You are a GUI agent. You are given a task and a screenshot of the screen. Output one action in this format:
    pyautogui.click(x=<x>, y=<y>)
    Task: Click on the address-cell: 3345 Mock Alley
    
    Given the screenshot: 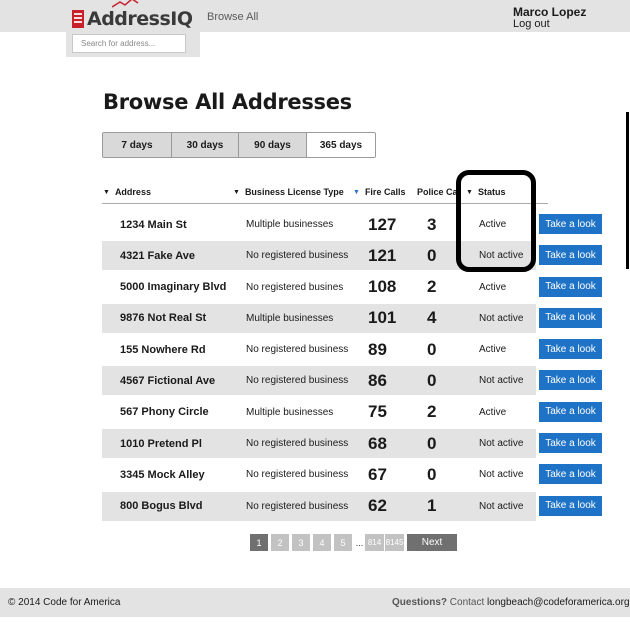 What is the action you would take?
    pyautogui.click(x=162, y=474)
    